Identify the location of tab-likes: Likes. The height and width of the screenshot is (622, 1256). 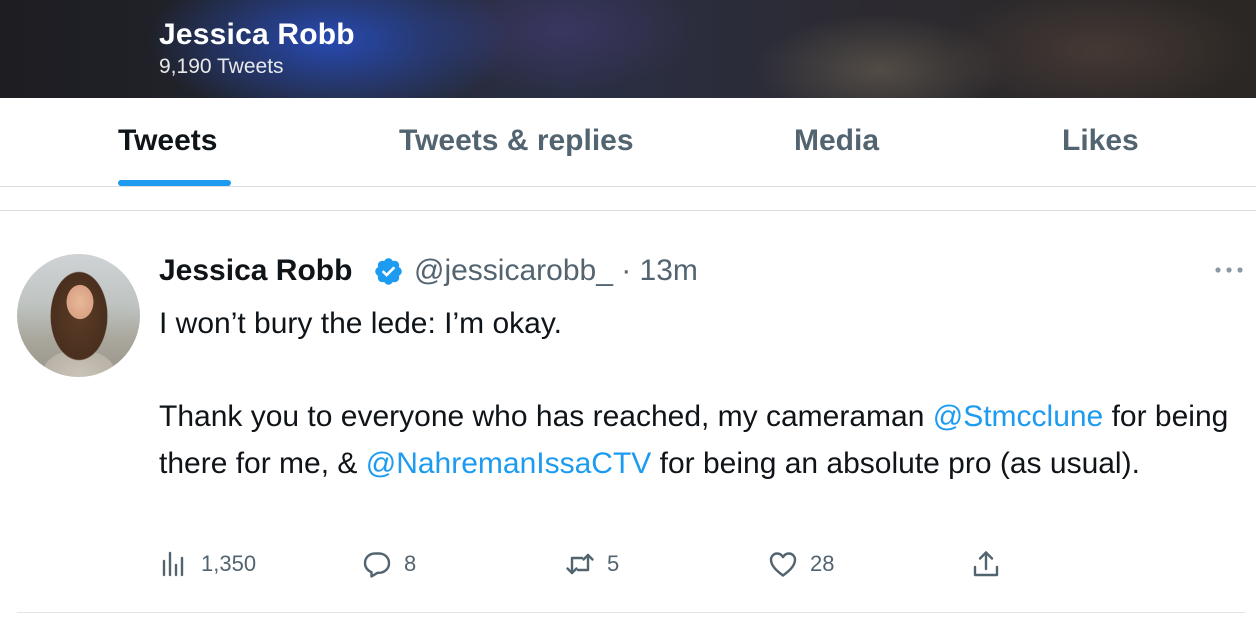
(1100, 141).